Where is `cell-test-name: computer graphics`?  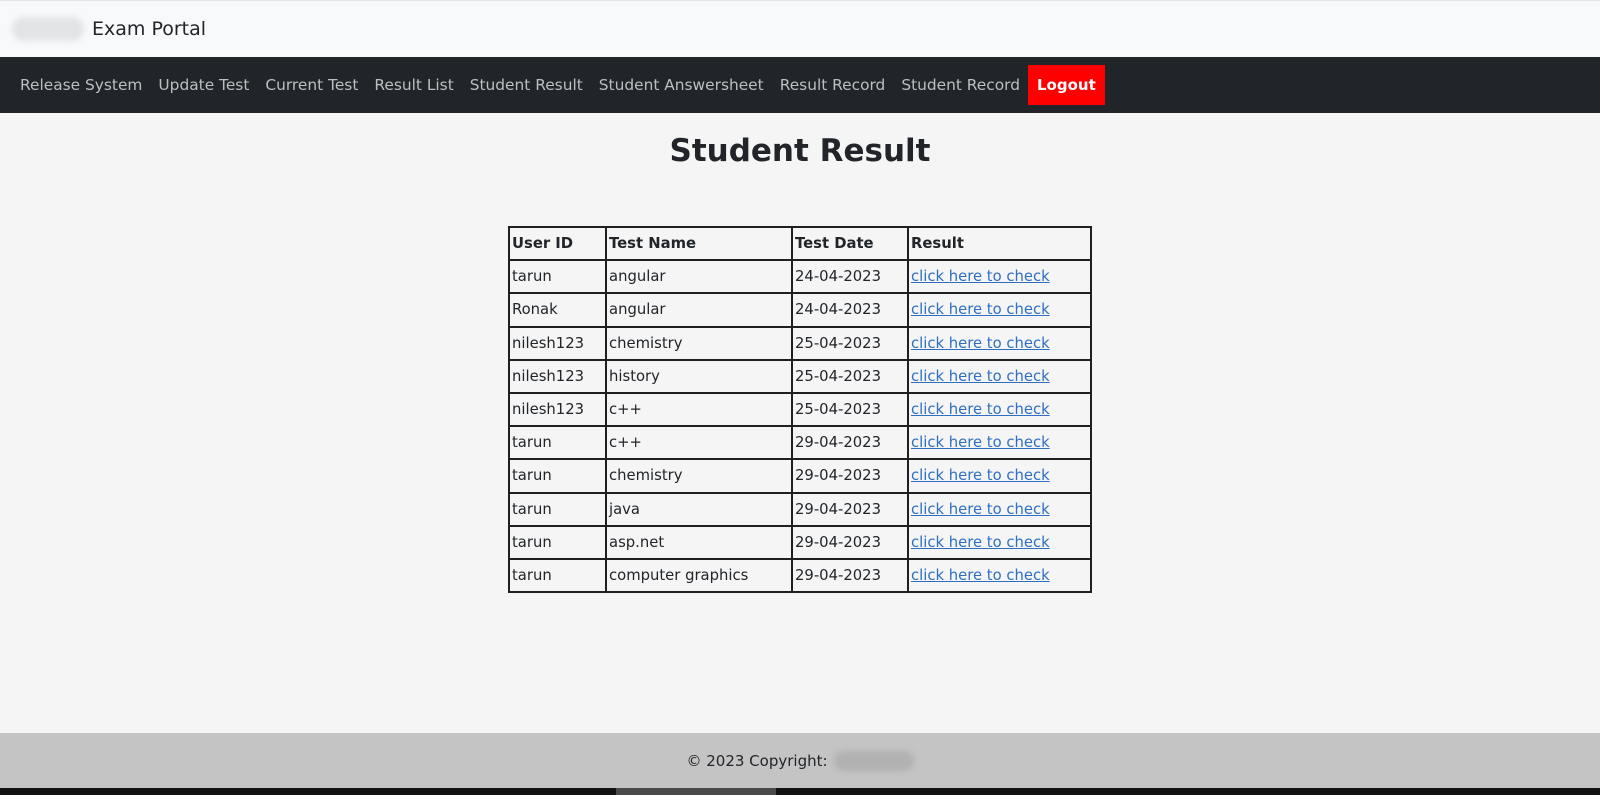 cell-test-name: computer graphics is located at coordinates (699, 575).